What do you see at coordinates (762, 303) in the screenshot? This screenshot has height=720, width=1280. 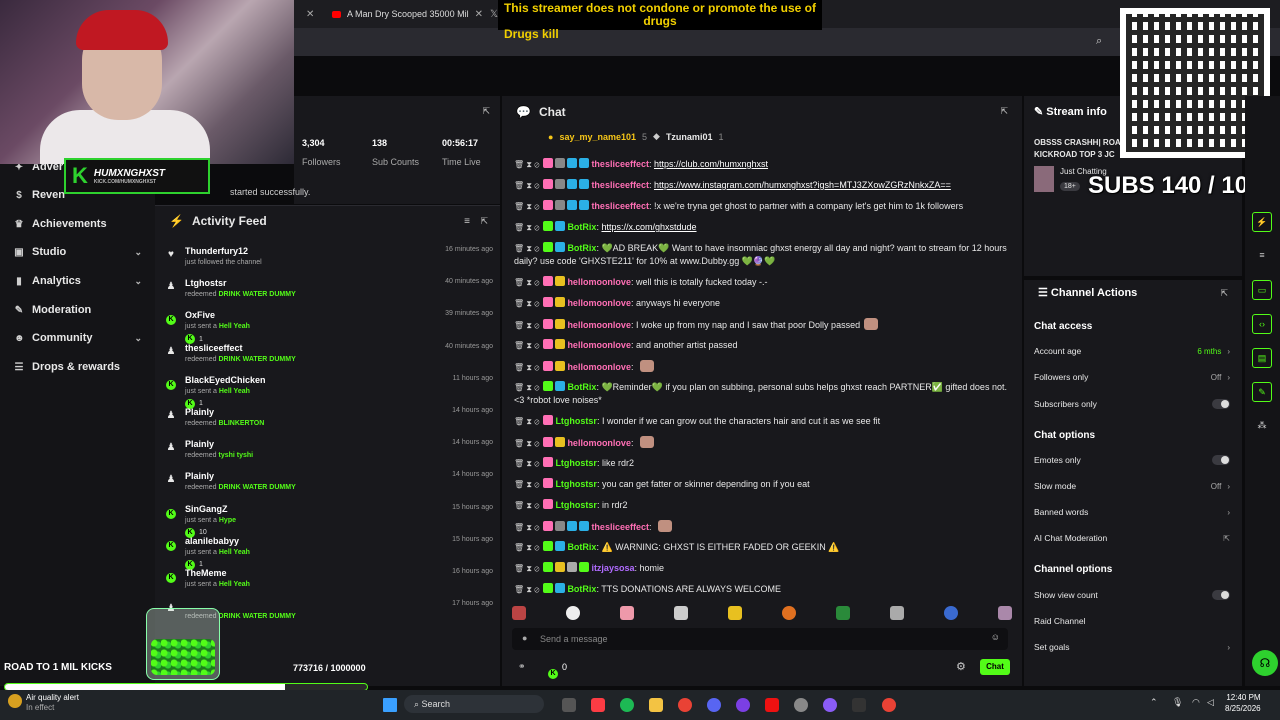 I see `chat-message: 🗑 ⧗ ⊘ hellomoonlove: anyways hi everyone` at bounding box center [762, 303].